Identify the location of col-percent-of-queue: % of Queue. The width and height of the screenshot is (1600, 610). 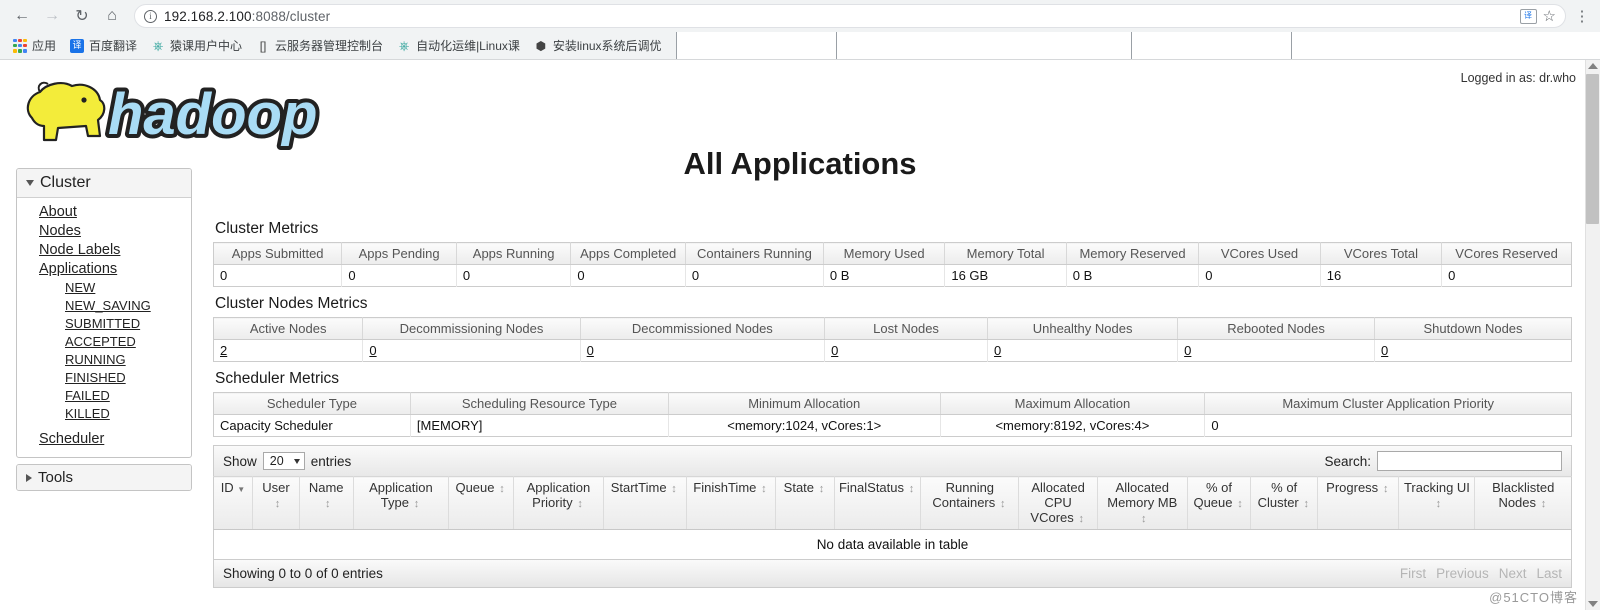
(1219, 503).